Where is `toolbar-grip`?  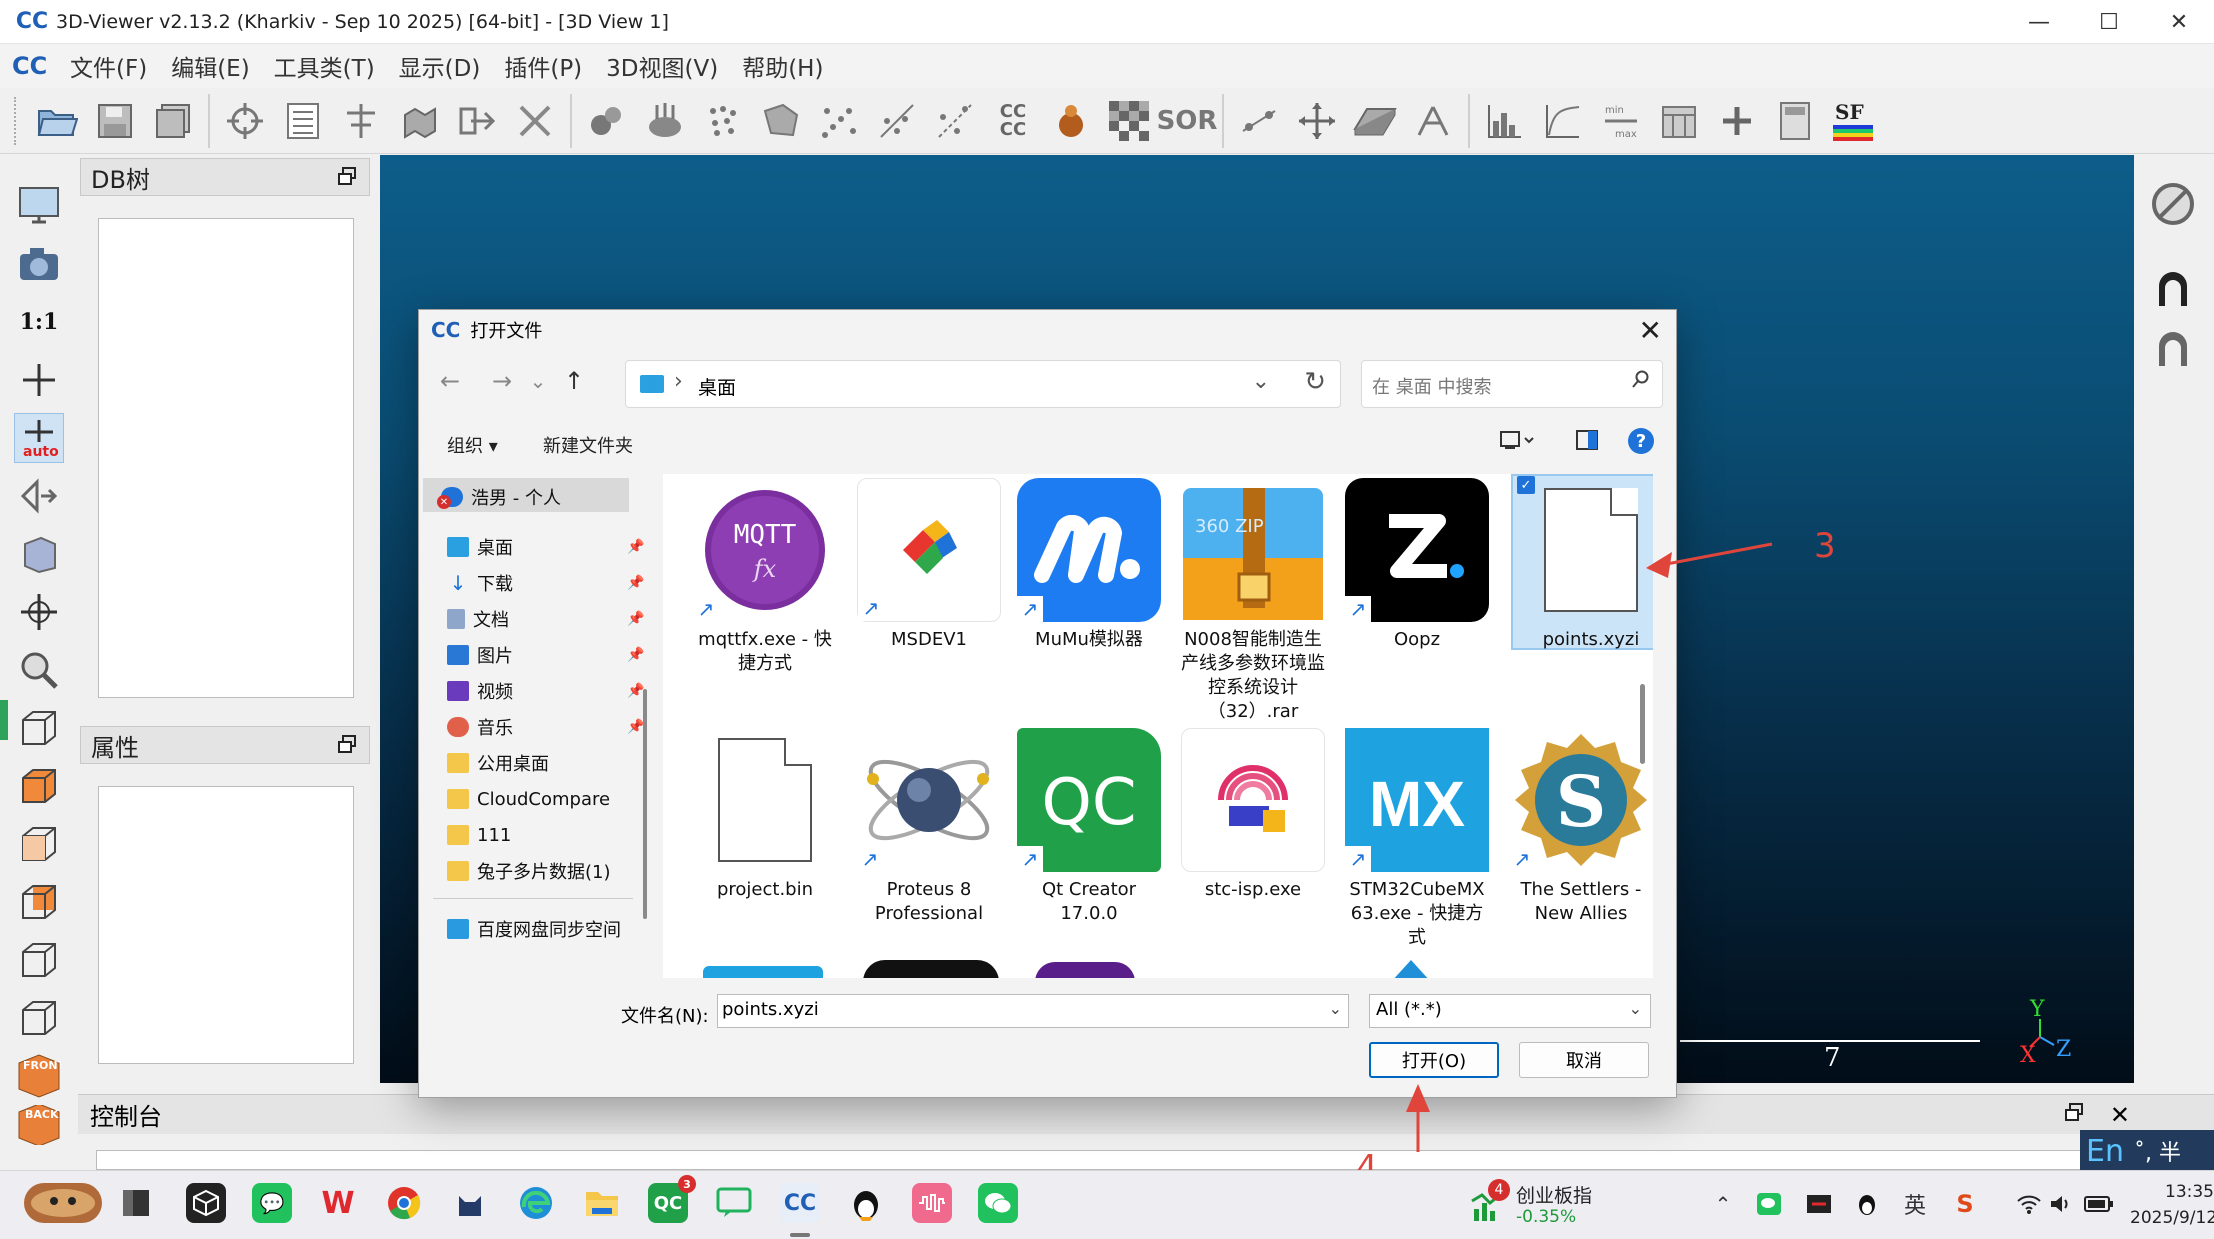
toolbar-grip is located at coordinates (17, 120).